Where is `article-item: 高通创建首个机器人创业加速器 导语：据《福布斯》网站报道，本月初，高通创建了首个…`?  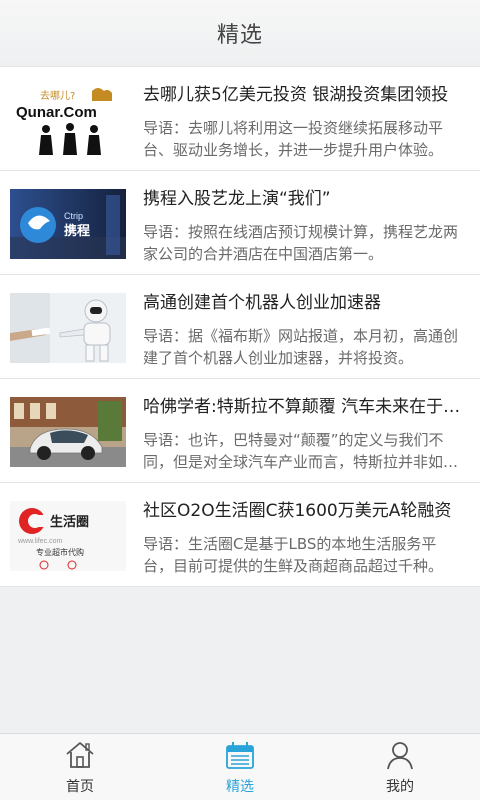 article-item: 高通创建首个机器人创业加速器 导语：据《福布斯》网站报道，本月初，高通创建了首个… is located at coordinates (240, 327).